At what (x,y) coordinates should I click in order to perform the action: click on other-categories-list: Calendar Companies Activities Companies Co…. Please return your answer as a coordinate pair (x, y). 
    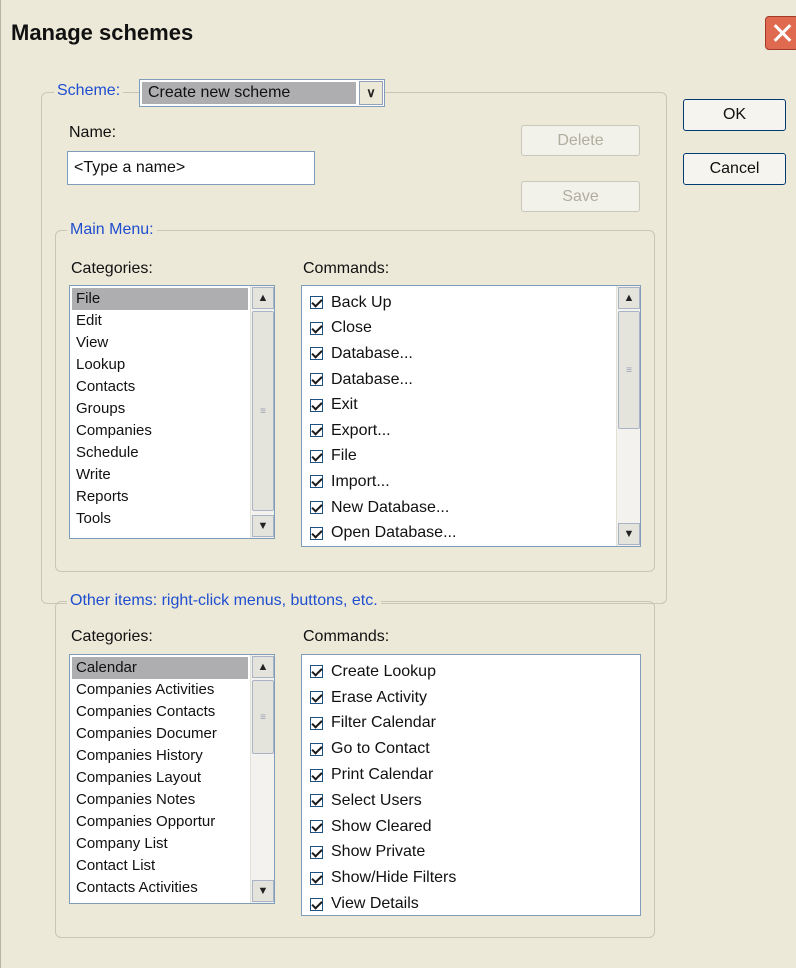
    Looking at the image, I should click on (172, 779).